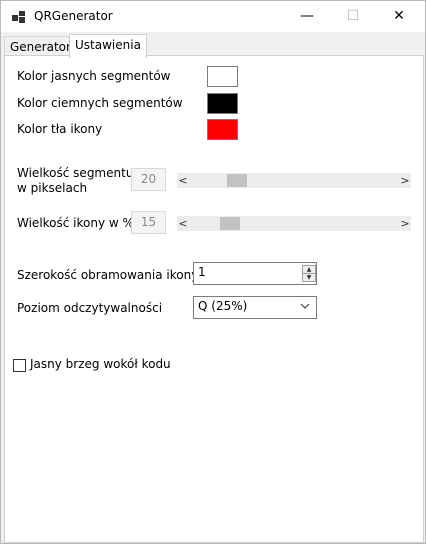 The width and height of the screenshot is (426, 544). I want to click on border-width-spinner: 1 ▲ ▼, so click(255, 273).